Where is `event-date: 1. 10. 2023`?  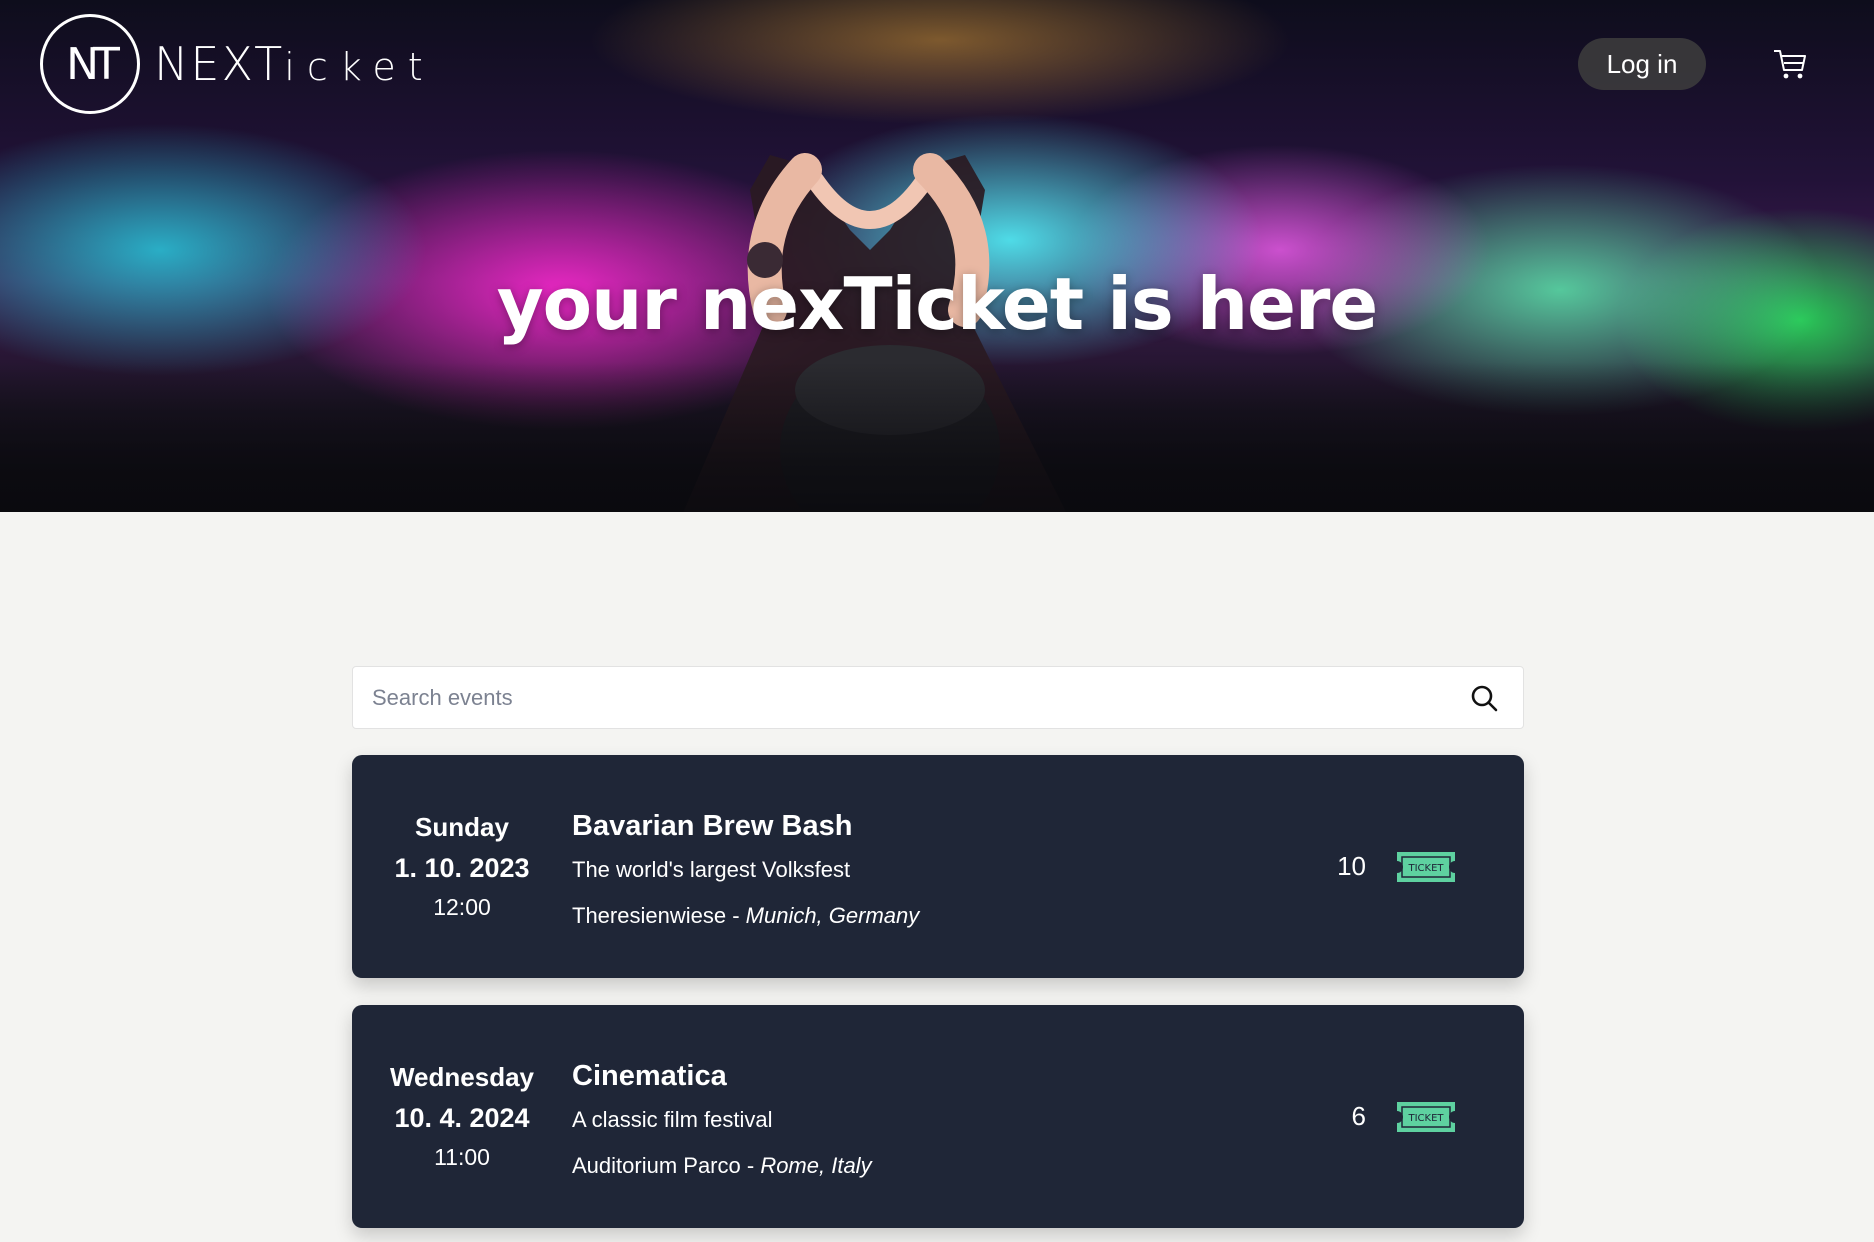 event-date: 1. 10. 2023 is located at coordinates (462, 868).